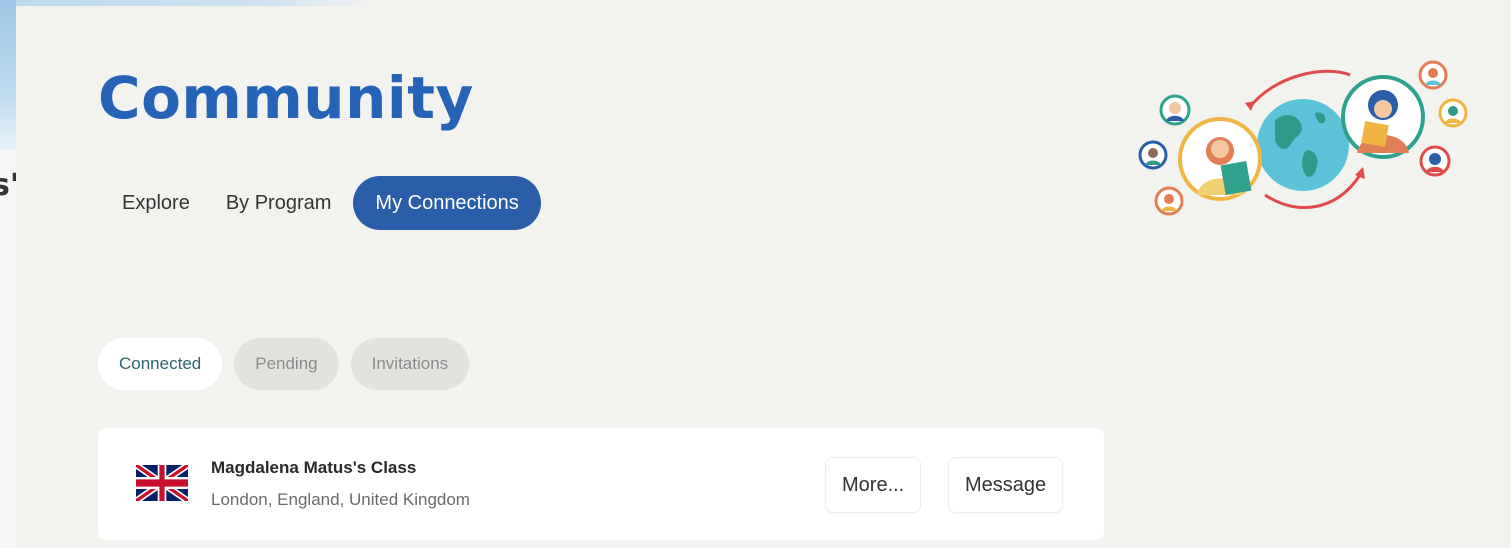 This screenshot has height=548, width=1511. I want to click on main-tabs: Explore By Program My Connections, so click(322, 203).